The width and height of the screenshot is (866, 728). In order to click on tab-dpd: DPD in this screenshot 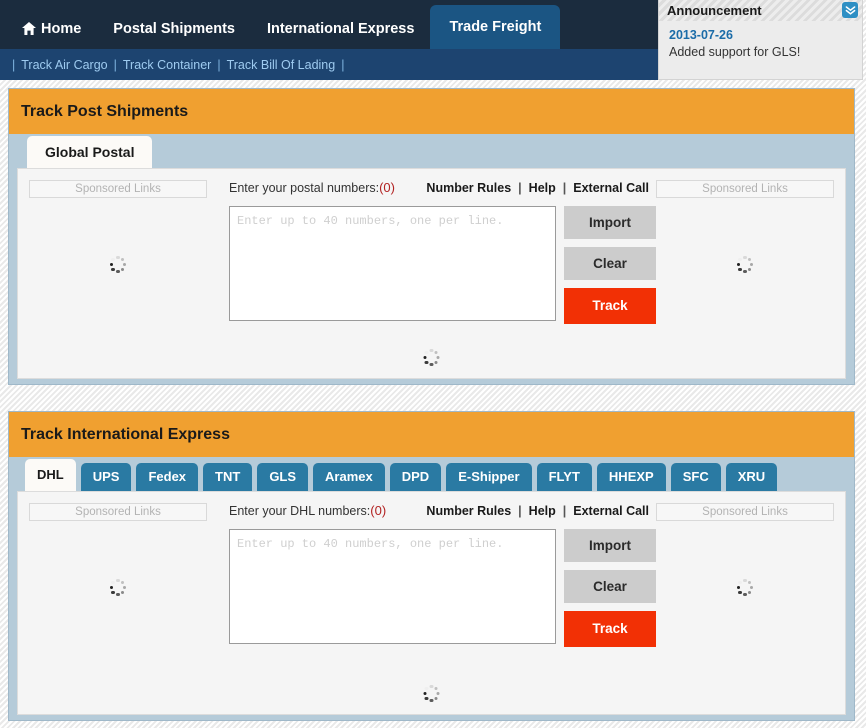, I will do `click(415, 477)`.